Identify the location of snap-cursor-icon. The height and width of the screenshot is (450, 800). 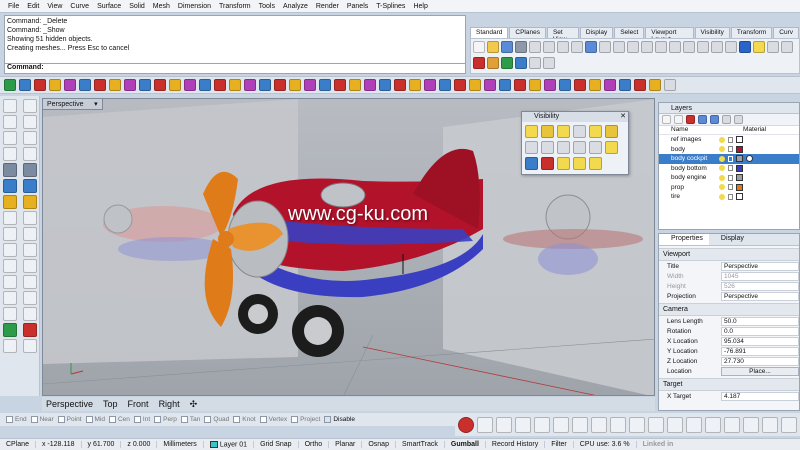
(694, 424).